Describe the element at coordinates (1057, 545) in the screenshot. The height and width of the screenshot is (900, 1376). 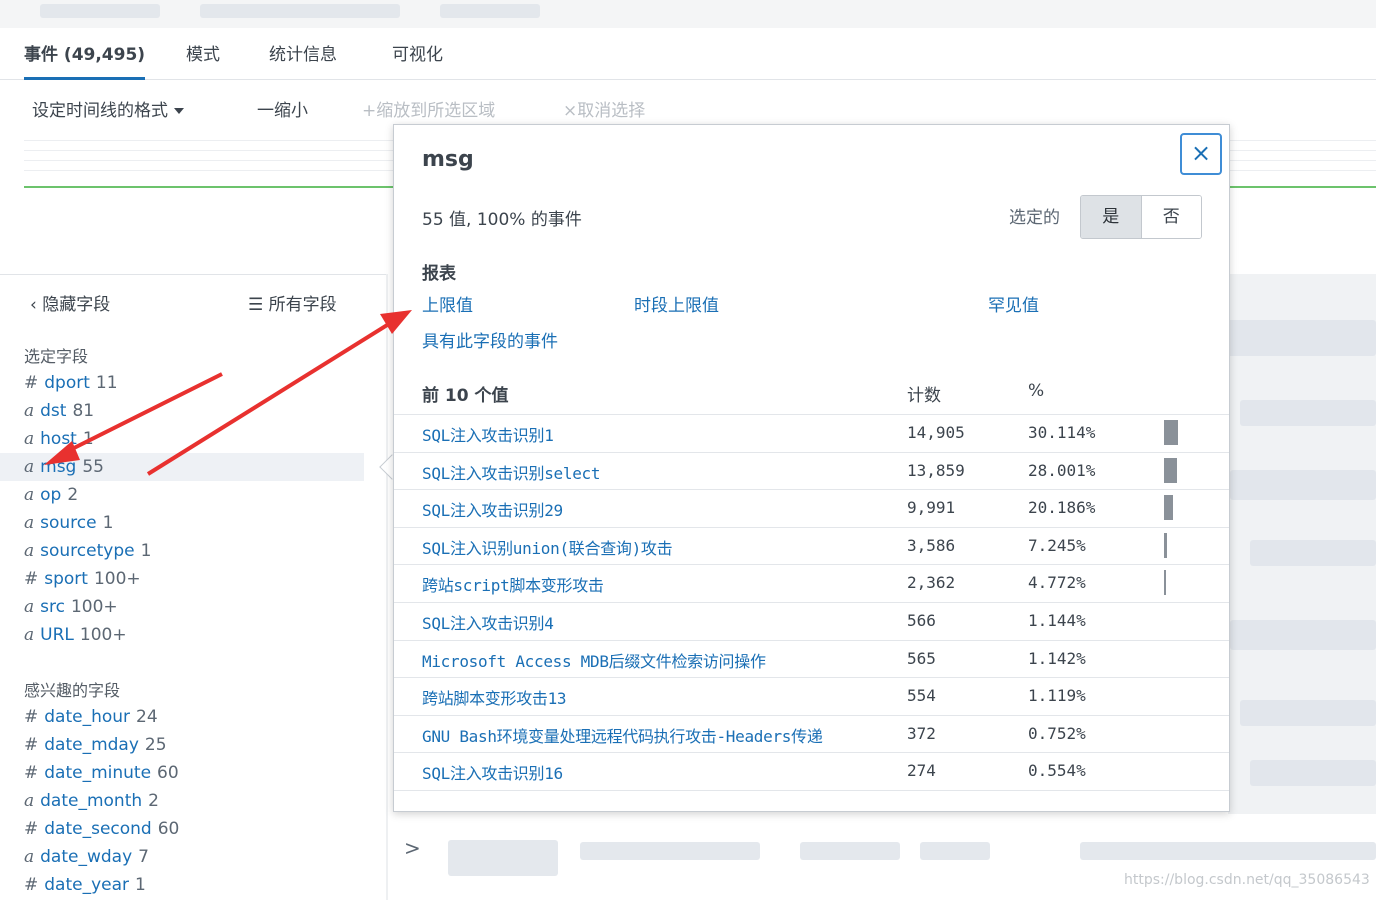
I see `value-percent: 7.245%` at that location.